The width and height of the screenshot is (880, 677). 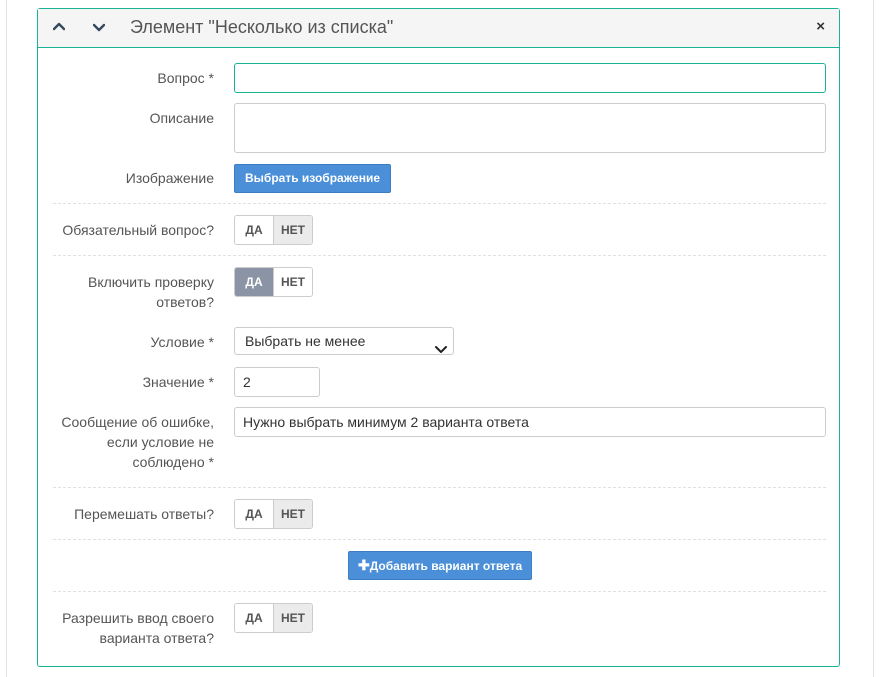 What do you see at coordinates (364, 565) in the screenshot?
I see `plus-icon: ✚` at bounding box center [364, 565].